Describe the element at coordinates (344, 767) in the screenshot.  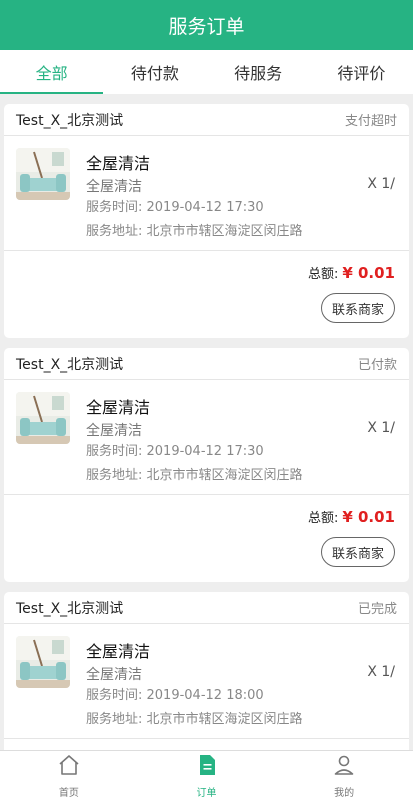
I see `user-profile-icon` at that location.